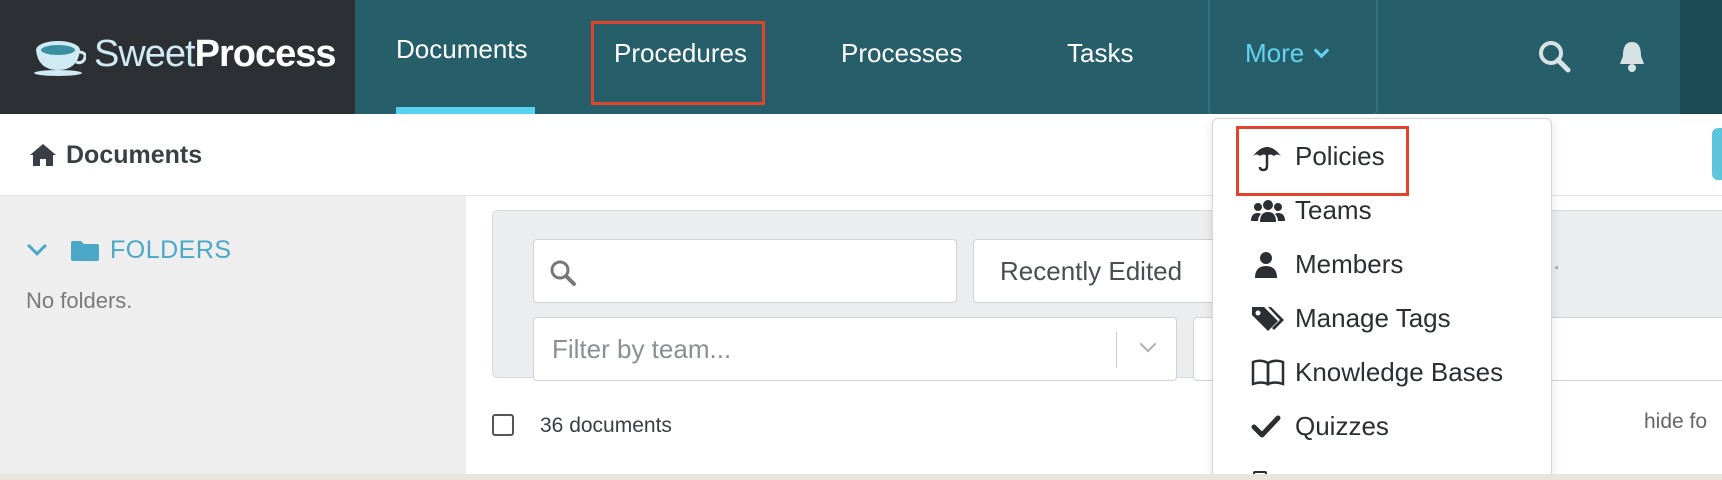 The height and width of the screenshot is (480, 1722). I want to click on logo-wordmark: SweetProcess, so click(215, 54).